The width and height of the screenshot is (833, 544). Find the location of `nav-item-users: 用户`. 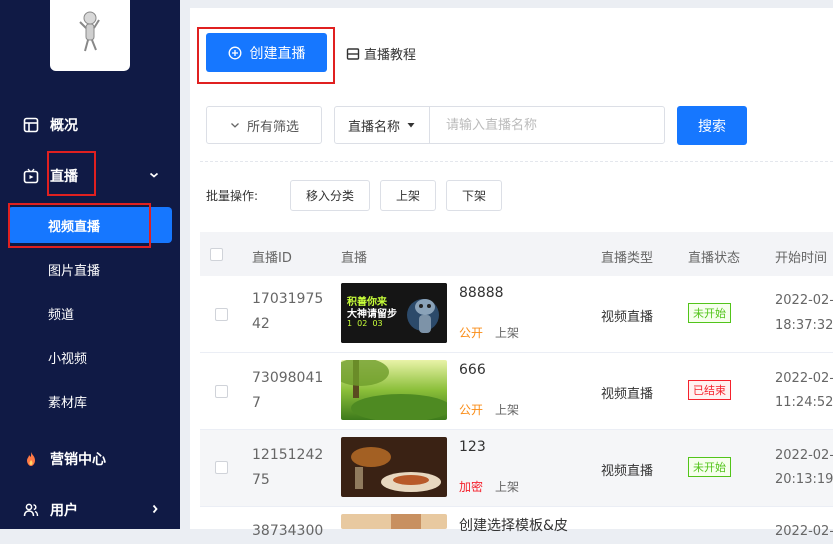

nav-item-users: 用户 is located at coordinates (90, 510).